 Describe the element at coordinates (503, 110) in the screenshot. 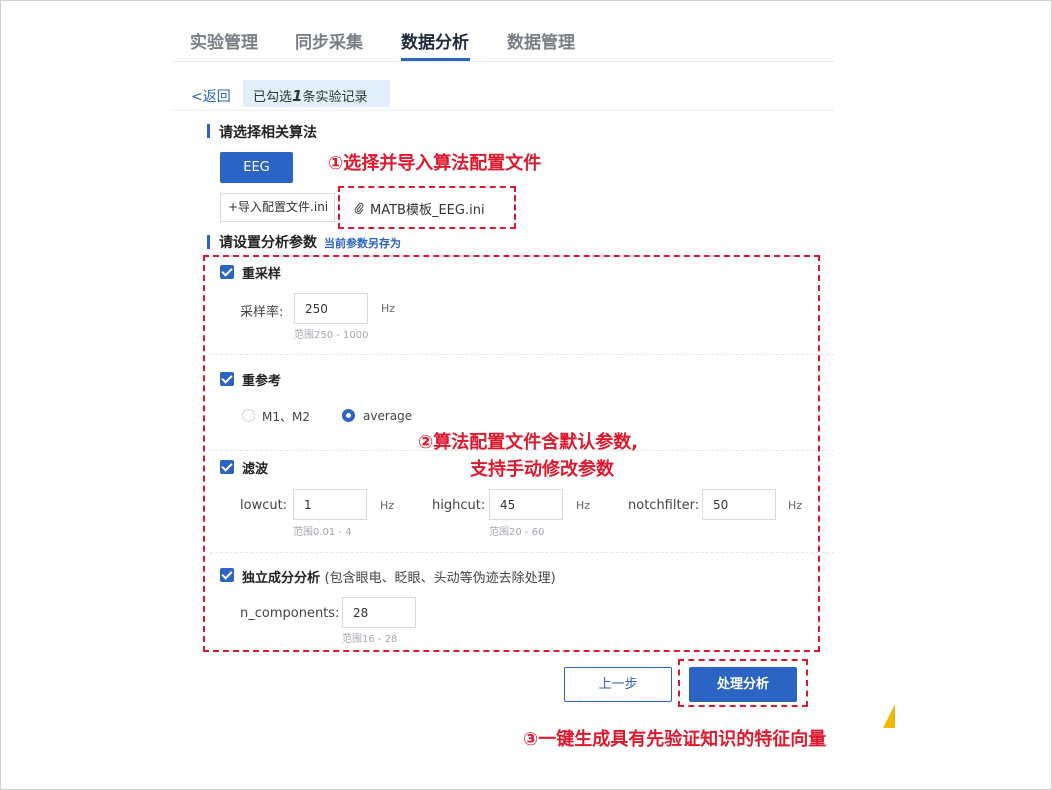

I see `header-divider` at that location.